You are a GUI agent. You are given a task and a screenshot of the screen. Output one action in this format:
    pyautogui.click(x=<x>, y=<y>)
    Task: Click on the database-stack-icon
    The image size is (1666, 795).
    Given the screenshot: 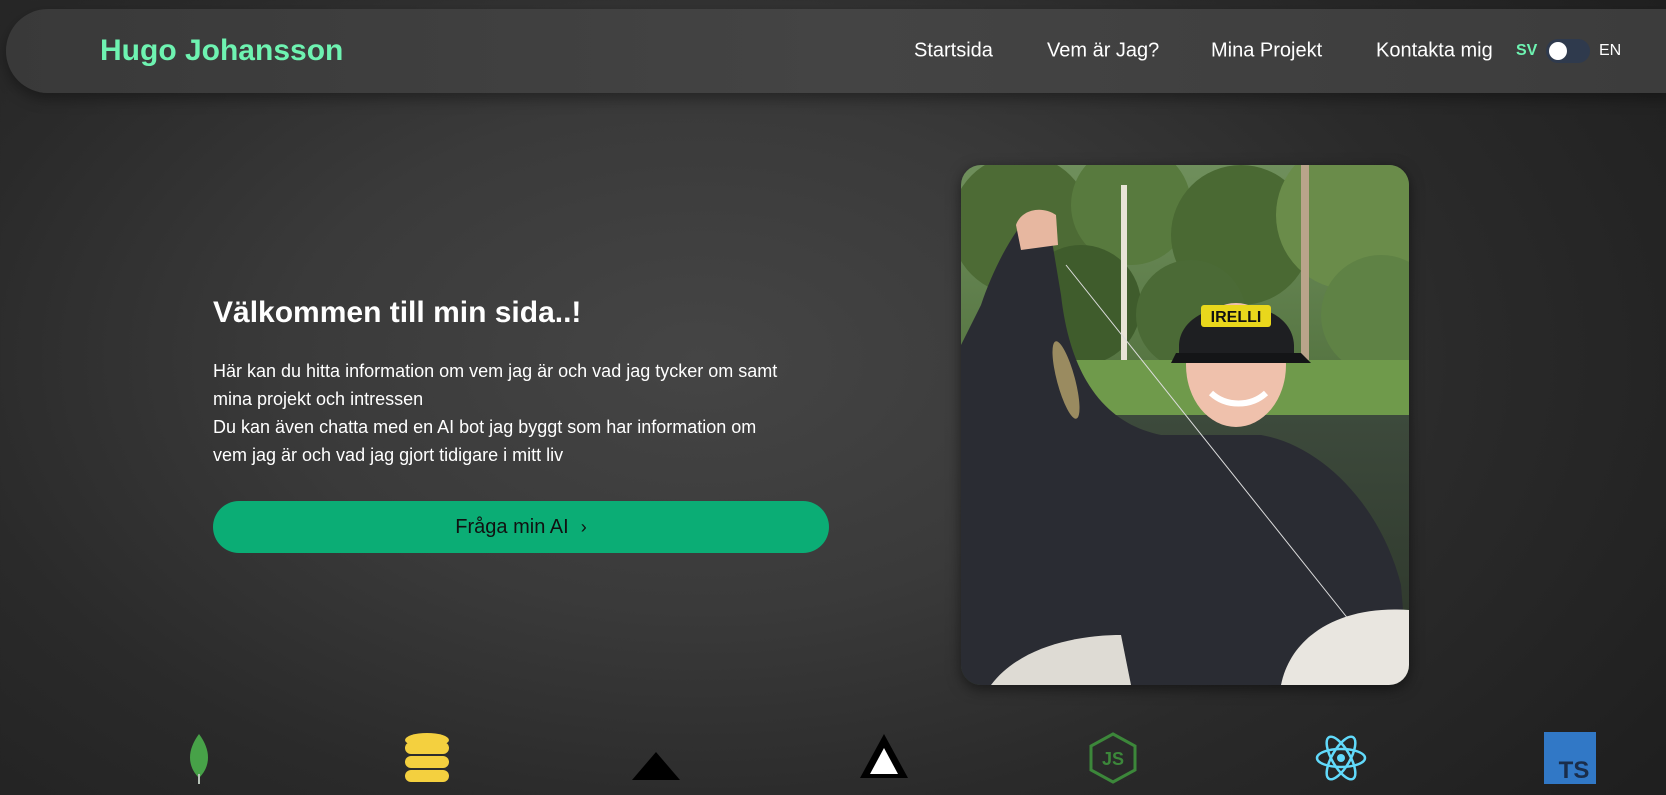 What is the action you would take?
    pyautogui.click(x=427, y=758)
    